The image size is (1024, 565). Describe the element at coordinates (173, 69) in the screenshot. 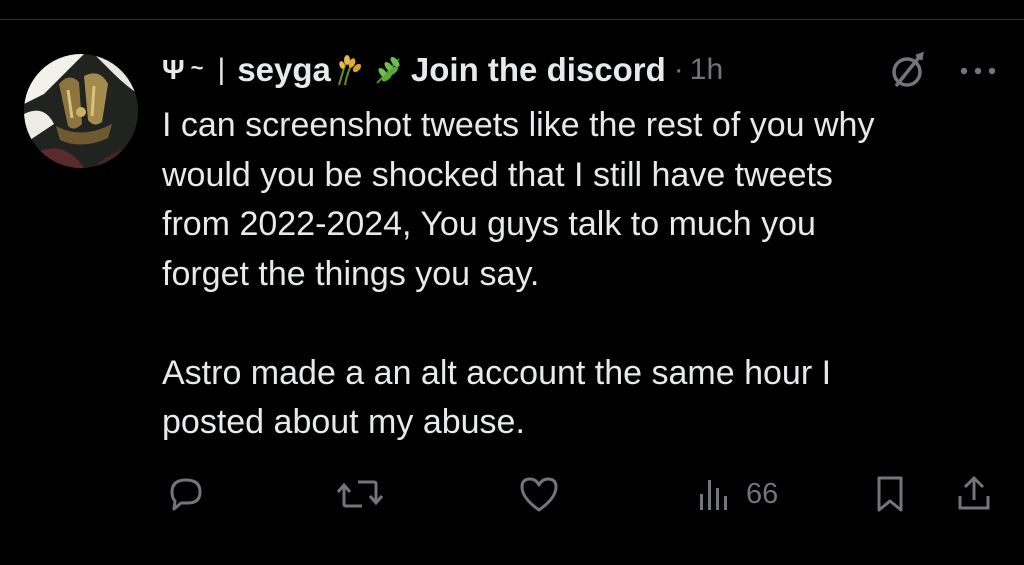

I see `psi-glyph: Ψ` at that location.